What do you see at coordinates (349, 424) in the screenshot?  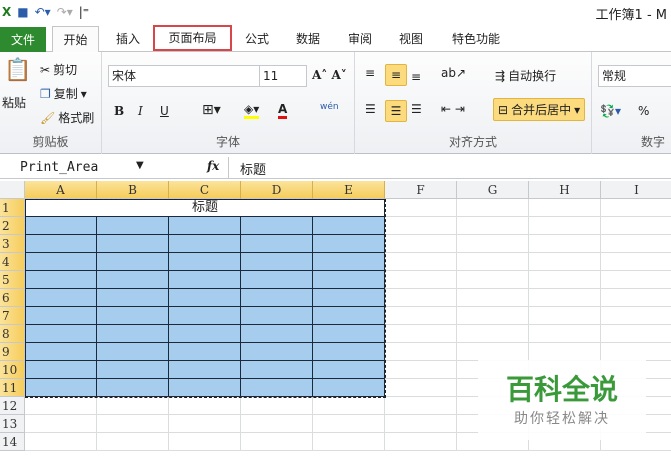 I see `cell-E13` at bounding box center [349, 424].